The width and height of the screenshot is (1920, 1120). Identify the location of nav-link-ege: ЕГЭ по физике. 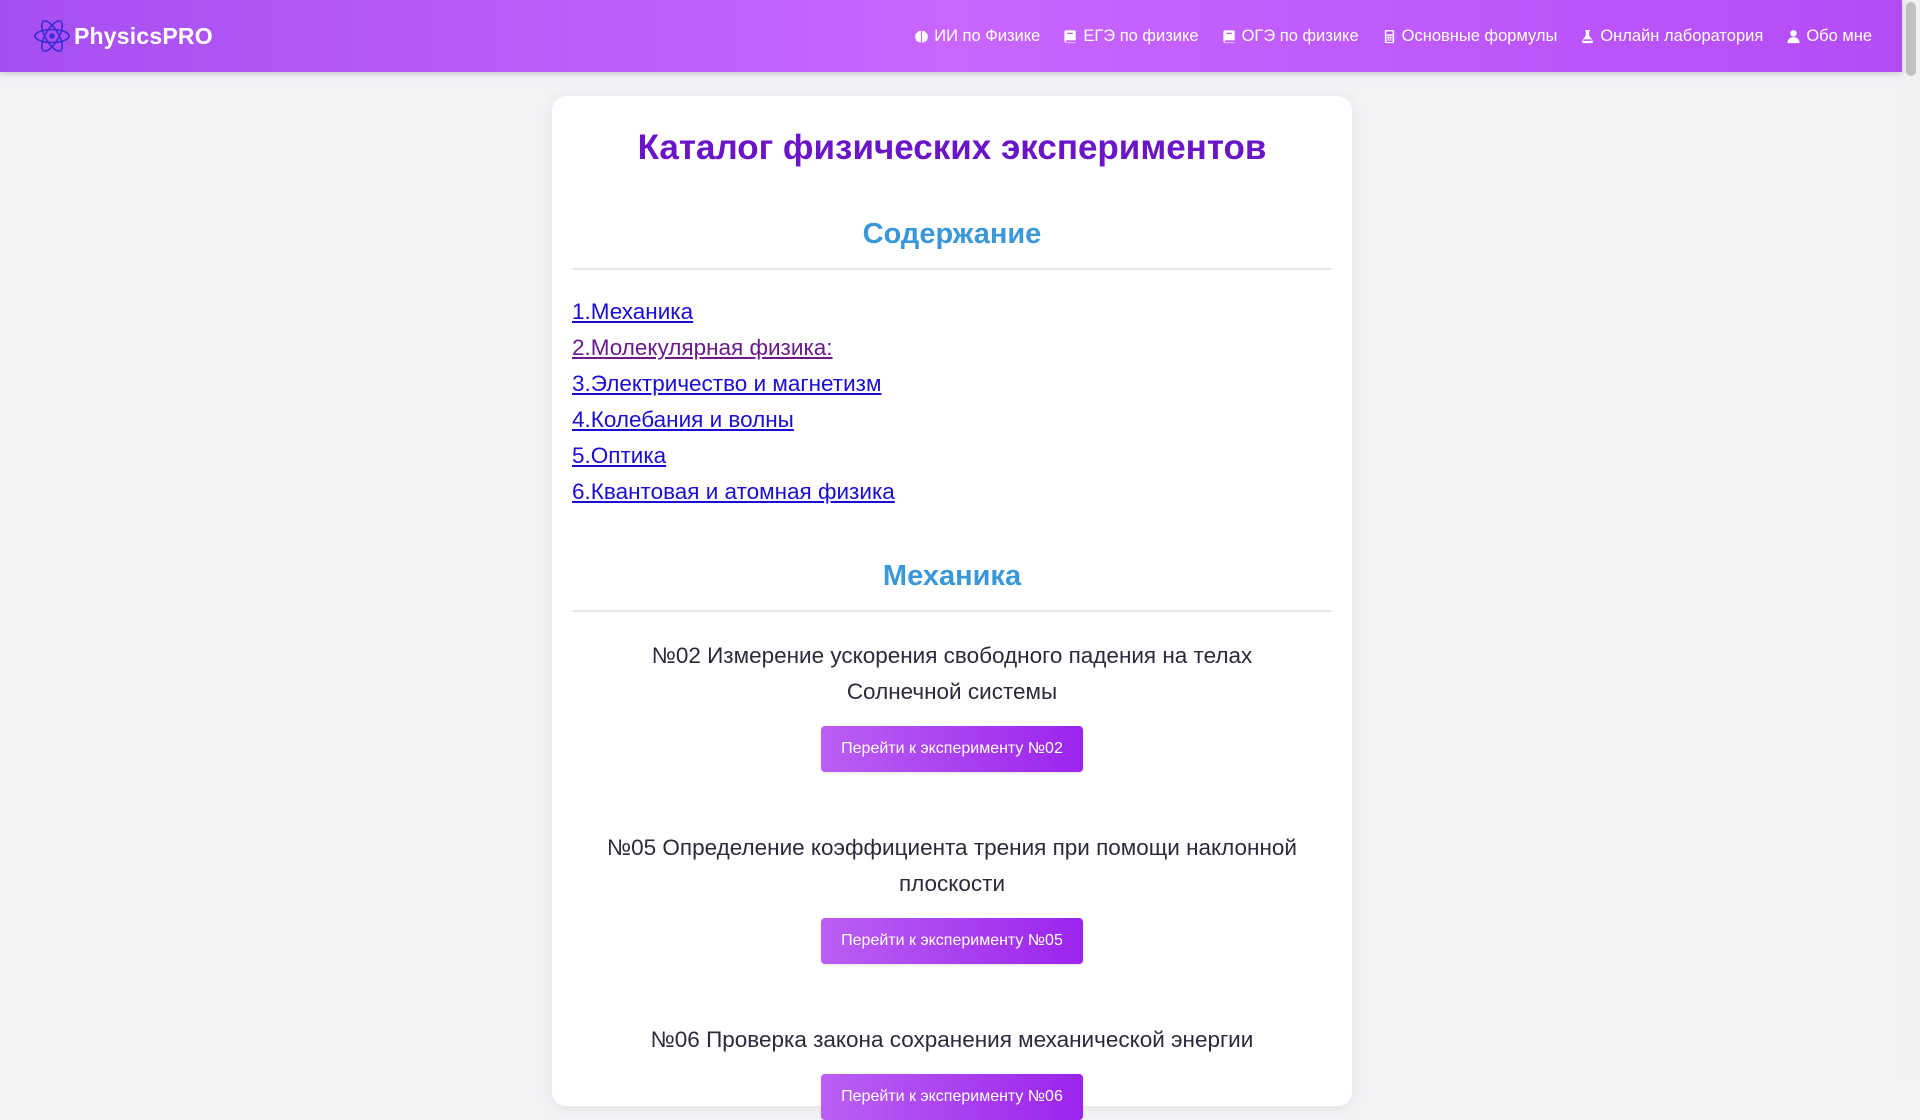
(1131, 36).